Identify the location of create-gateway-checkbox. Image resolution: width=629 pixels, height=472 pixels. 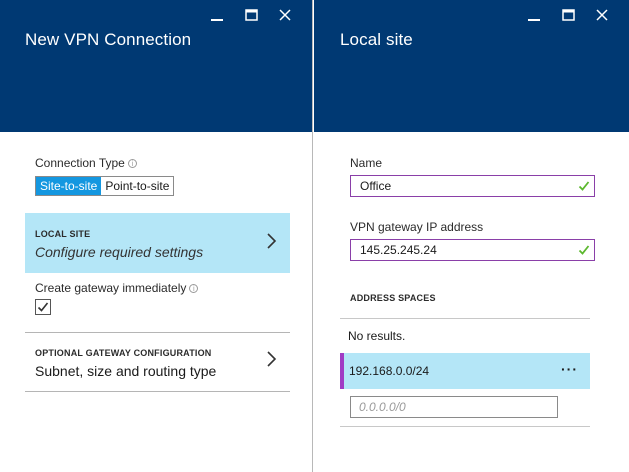
(43, 307).